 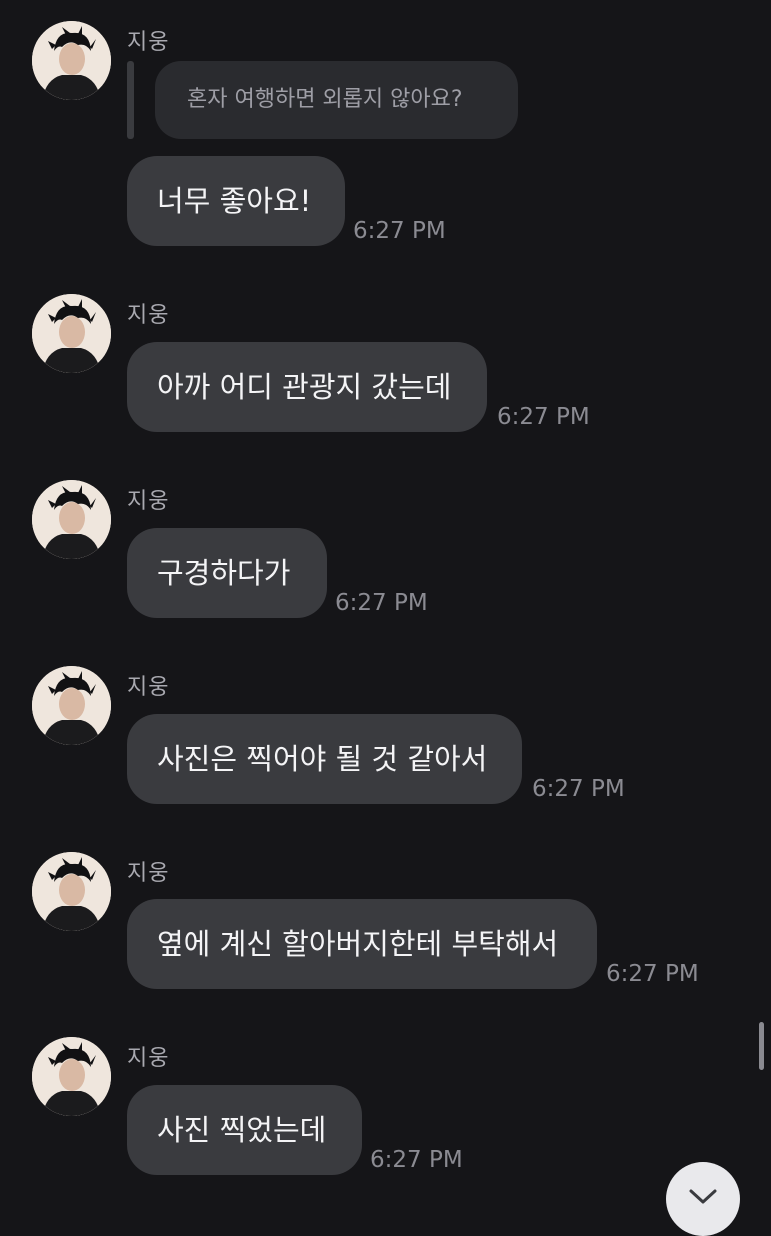 I want to click on chevron-down-icon, so click(x=703, y=1196).